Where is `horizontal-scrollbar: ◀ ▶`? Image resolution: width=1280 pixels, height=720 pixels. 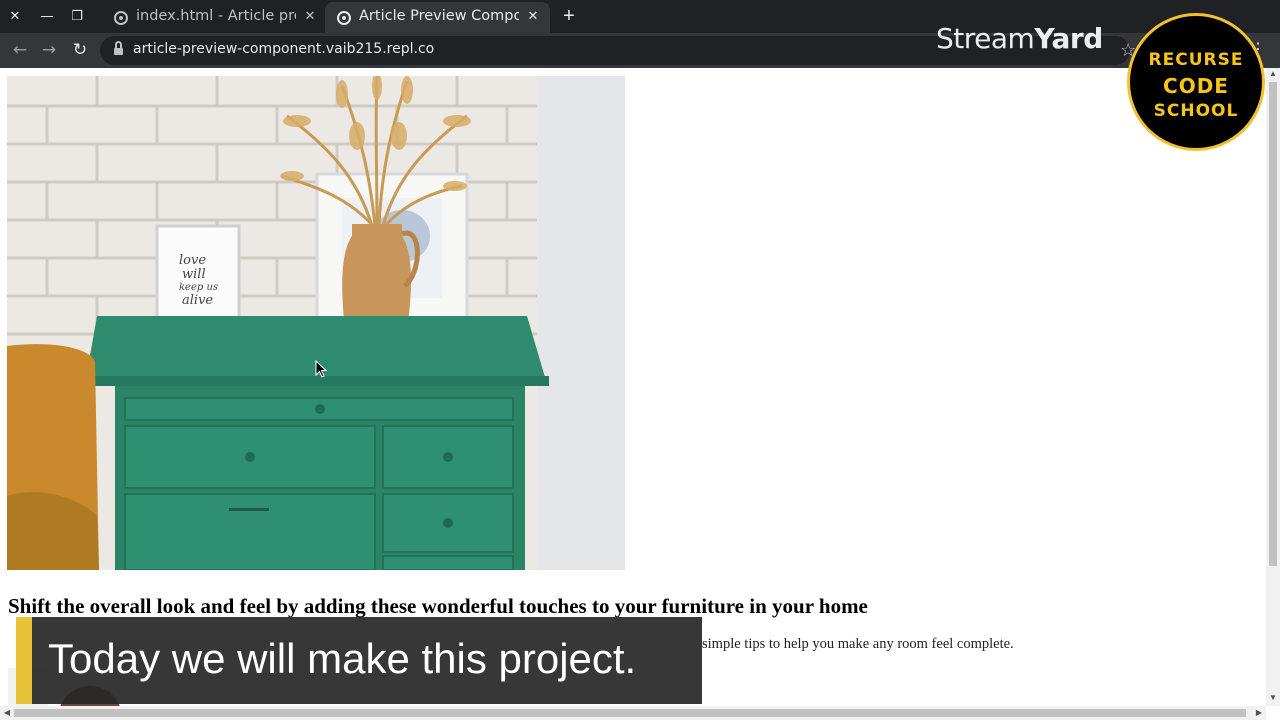
horizontal-scrollbar: ◀ ▶ is located at coordinates (633, 713).